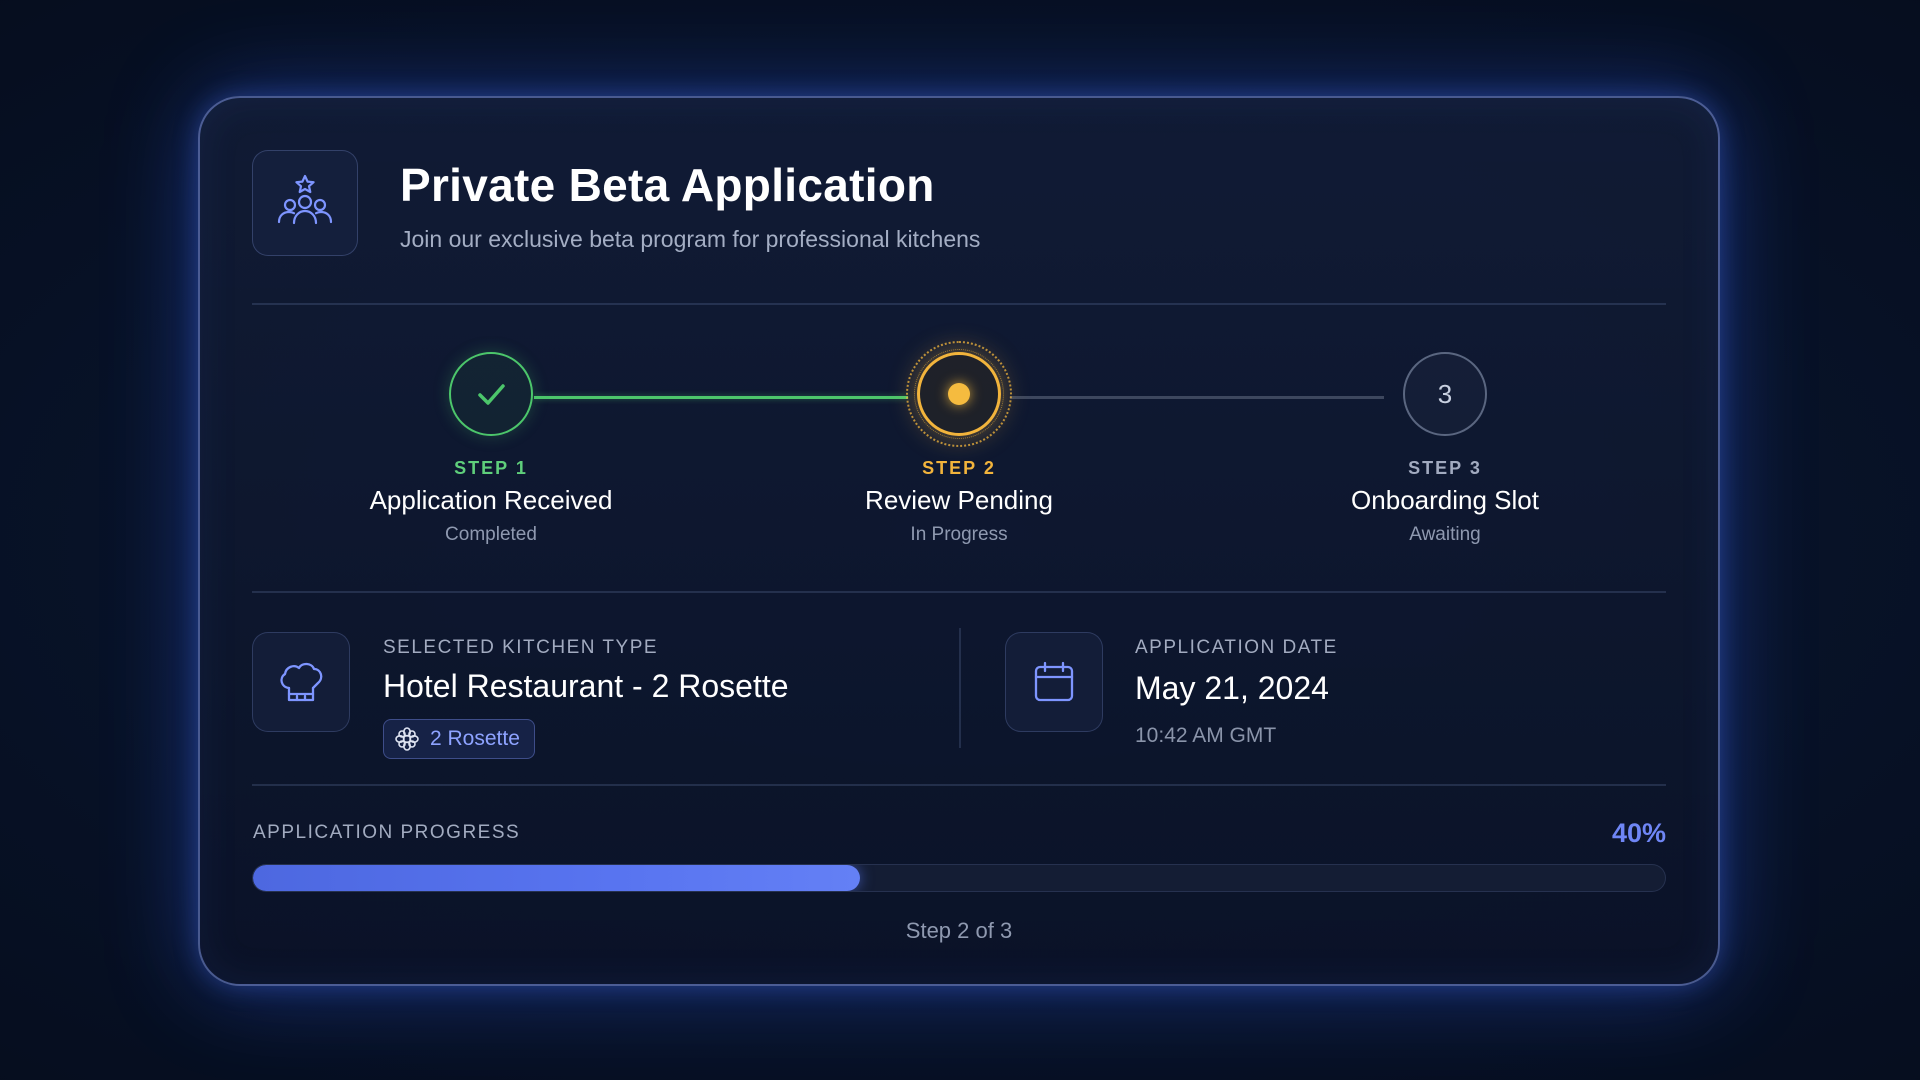 The image size is (1920, 1080). Describe the element at coordinates (959, 785) in the screenshot. I see `info-bottom-divider` at that location.